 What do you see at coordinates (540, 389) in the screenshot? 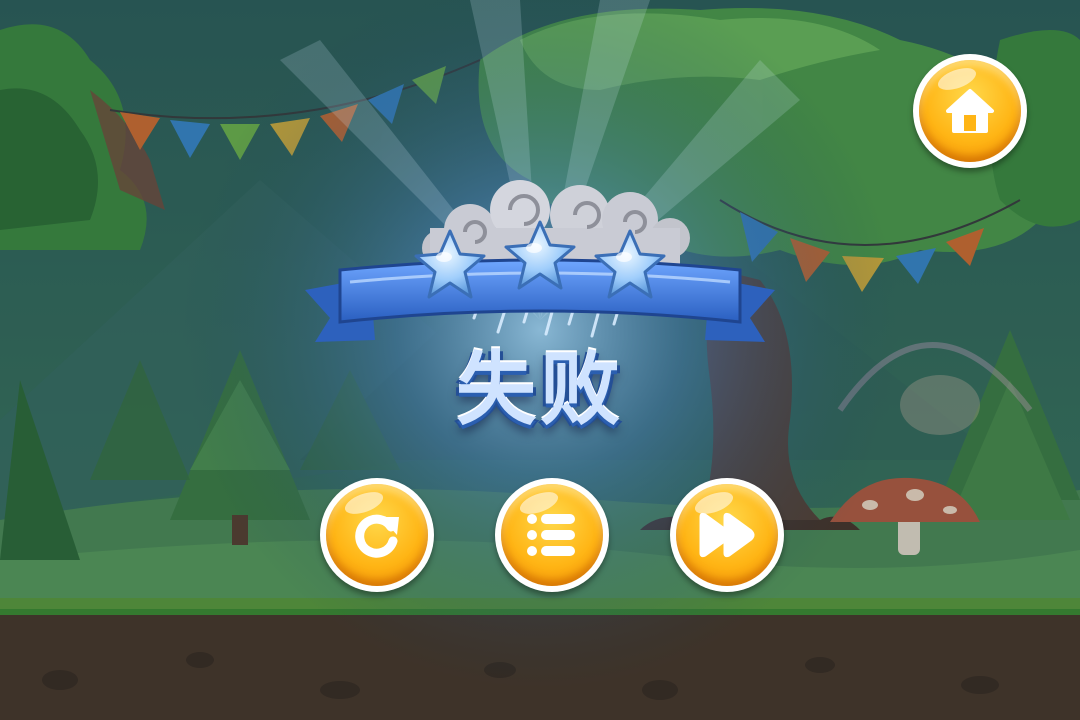
I see `result-title: 失败` at bounding box center [540, 389].